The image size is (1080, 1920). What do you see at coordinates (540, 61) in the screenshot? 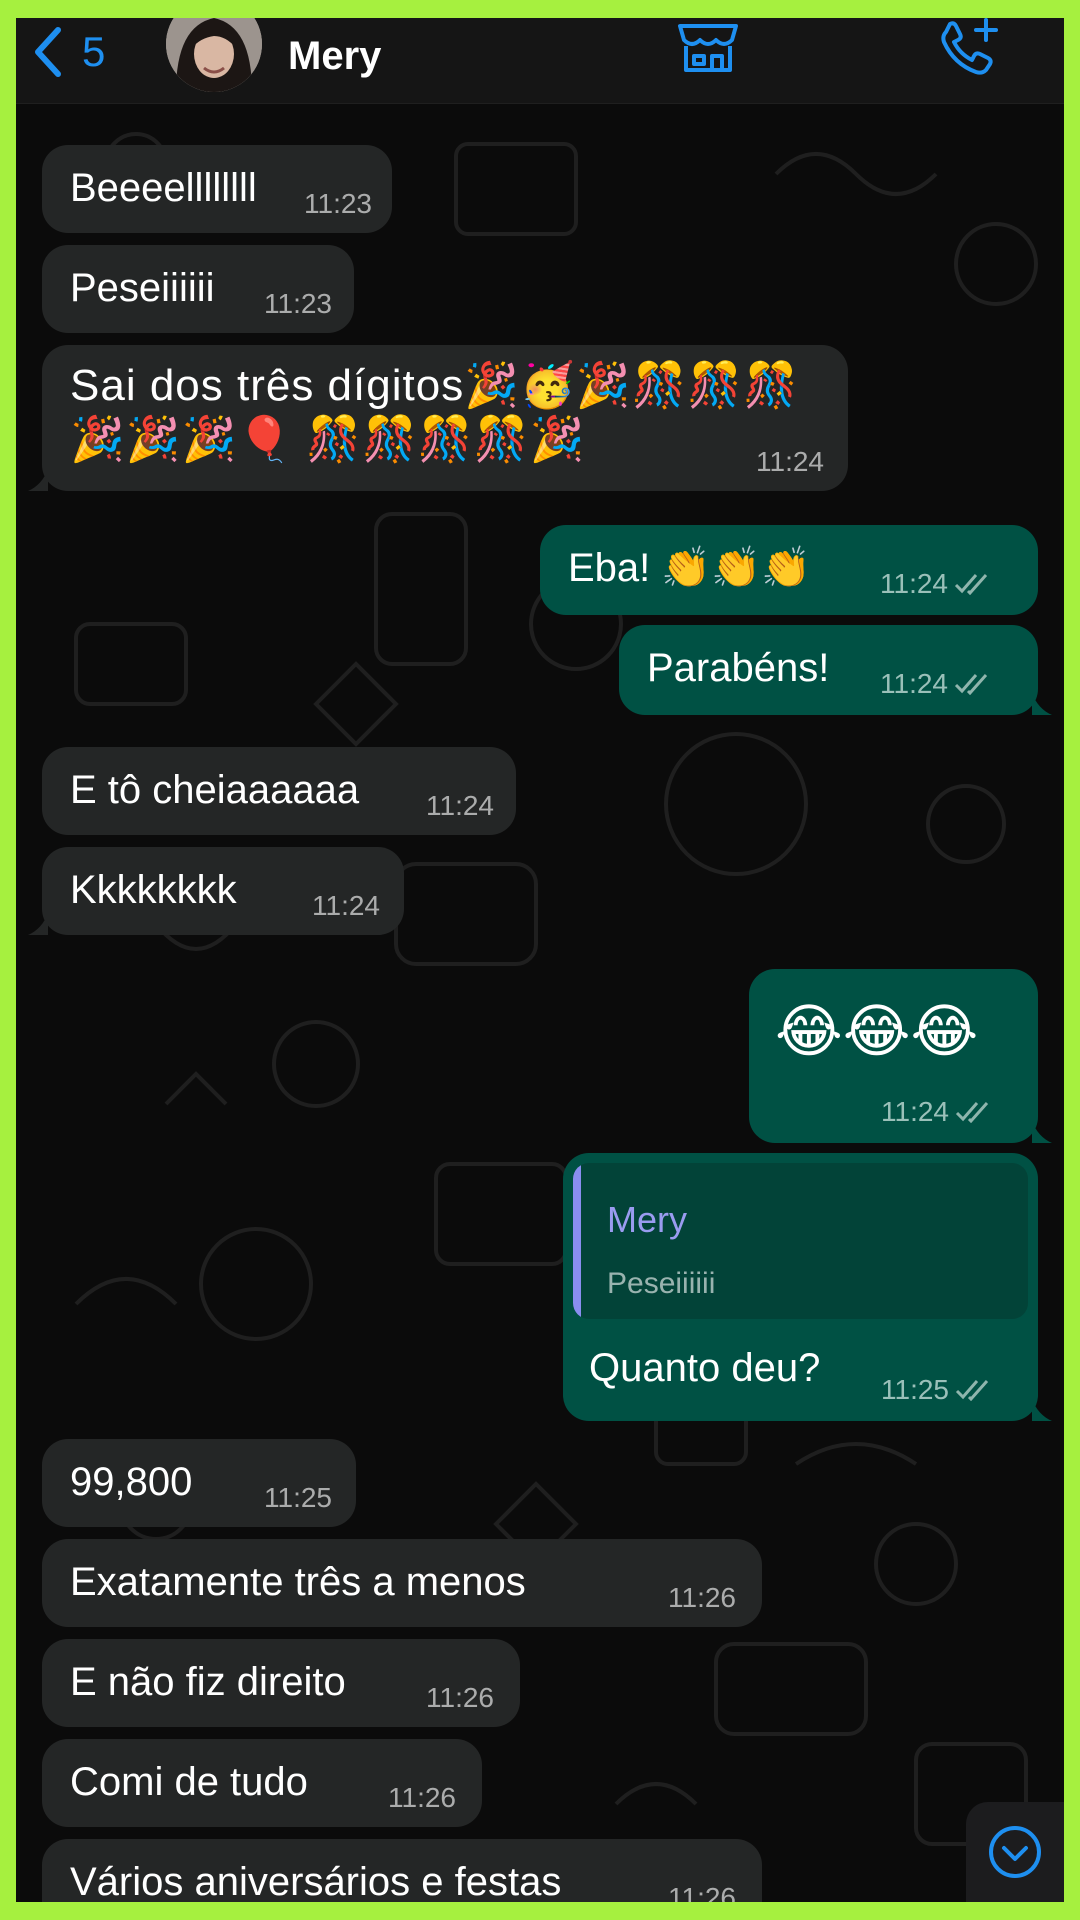
I see `chat-header: 5 Mery` at bounding box center [540, 61].